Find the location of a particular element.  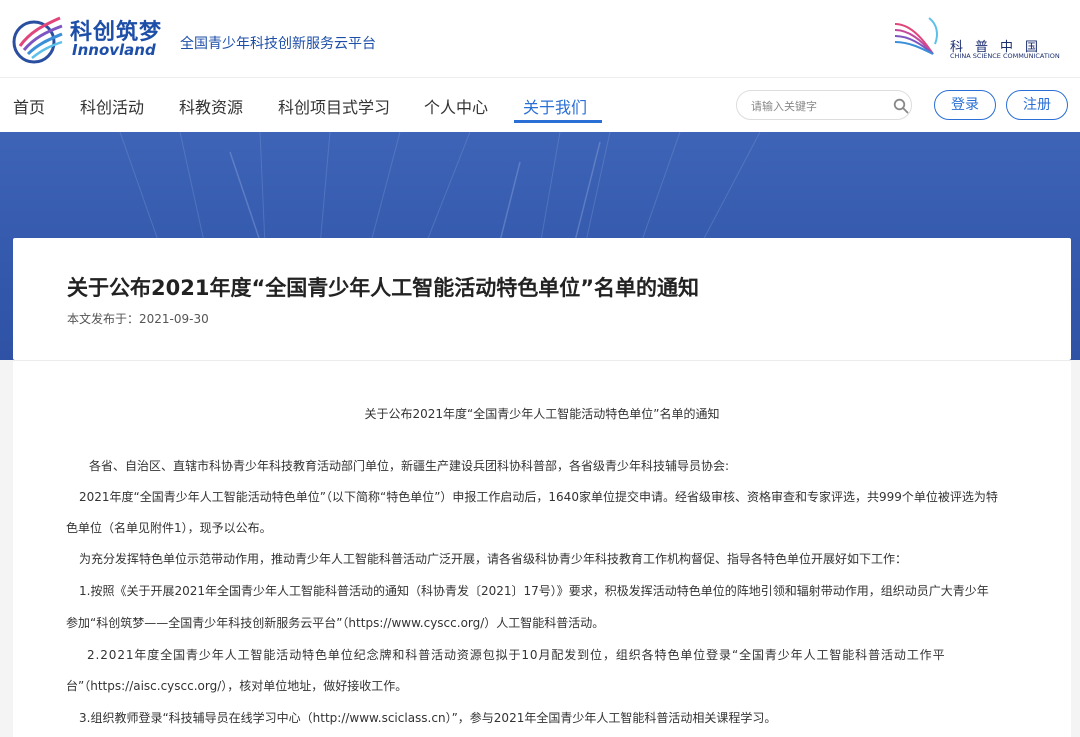

login-button: 登录 is located at coordinates (965, 105).